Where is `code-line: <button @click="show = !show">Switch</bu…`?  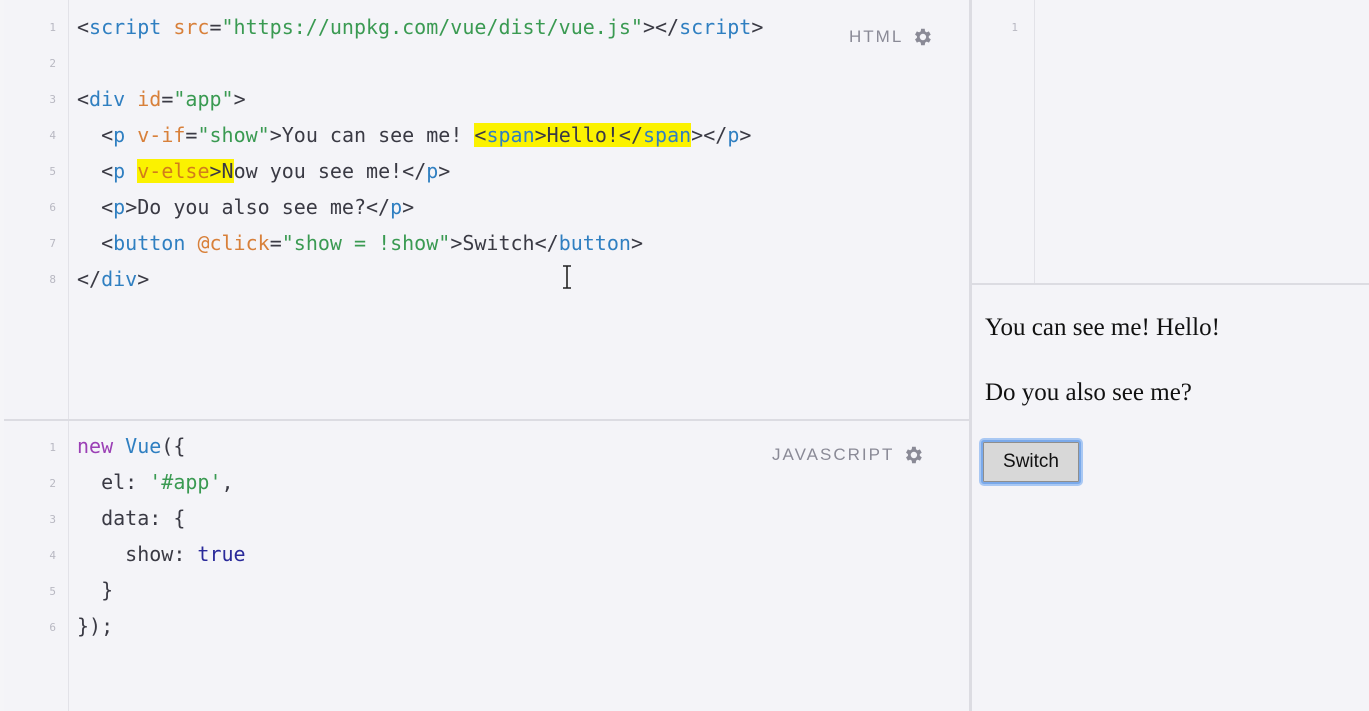 code-line: <button @click="show = !show">Switch</bu… is located at coordinates (360, 243).